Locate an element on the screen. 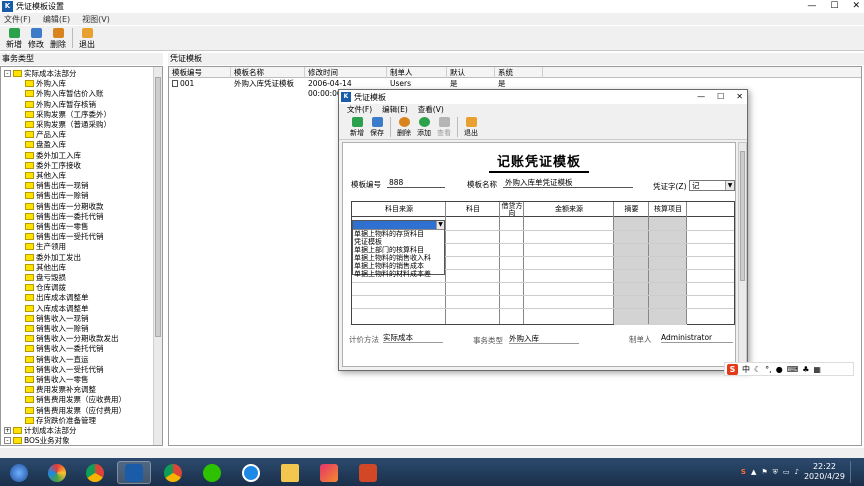 Image resolution: width=864 pixels, height=486 pixels. col-system: 系统 is located at coordinates (519, 72).